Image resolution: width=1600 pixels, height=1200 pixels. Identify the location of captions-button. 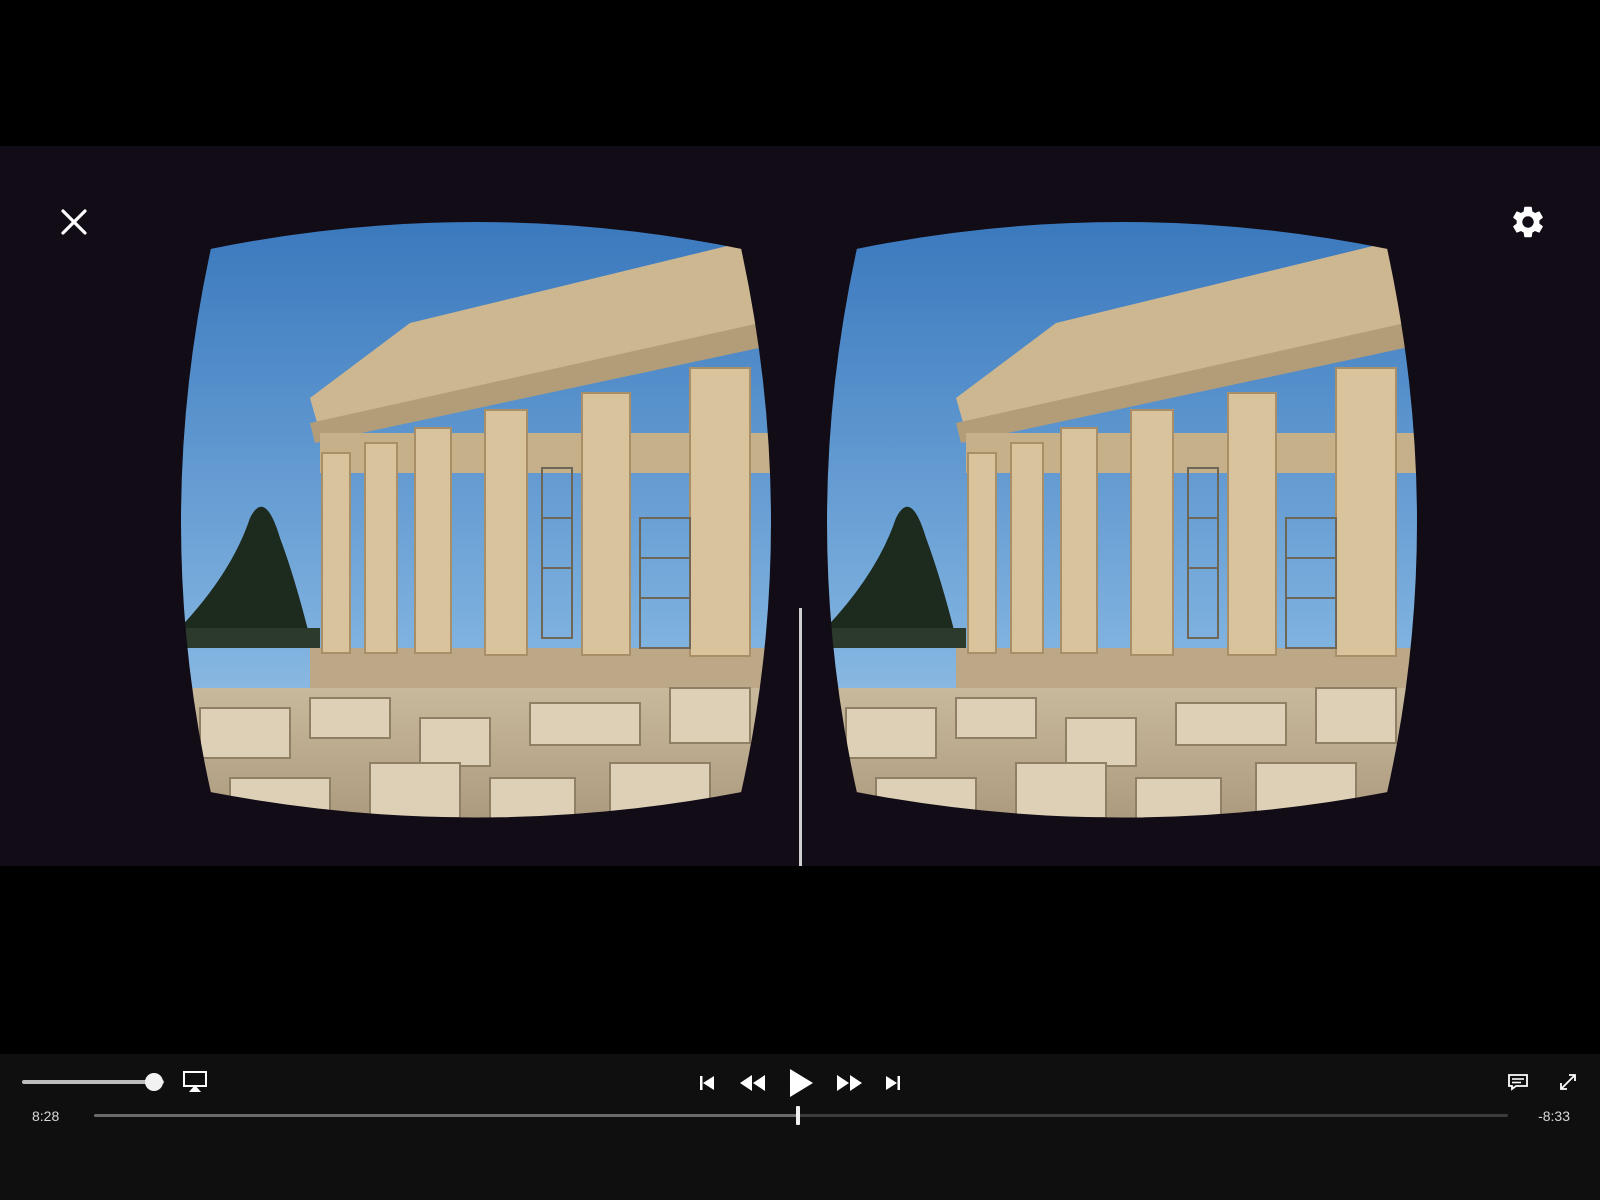
(1518, 1082).